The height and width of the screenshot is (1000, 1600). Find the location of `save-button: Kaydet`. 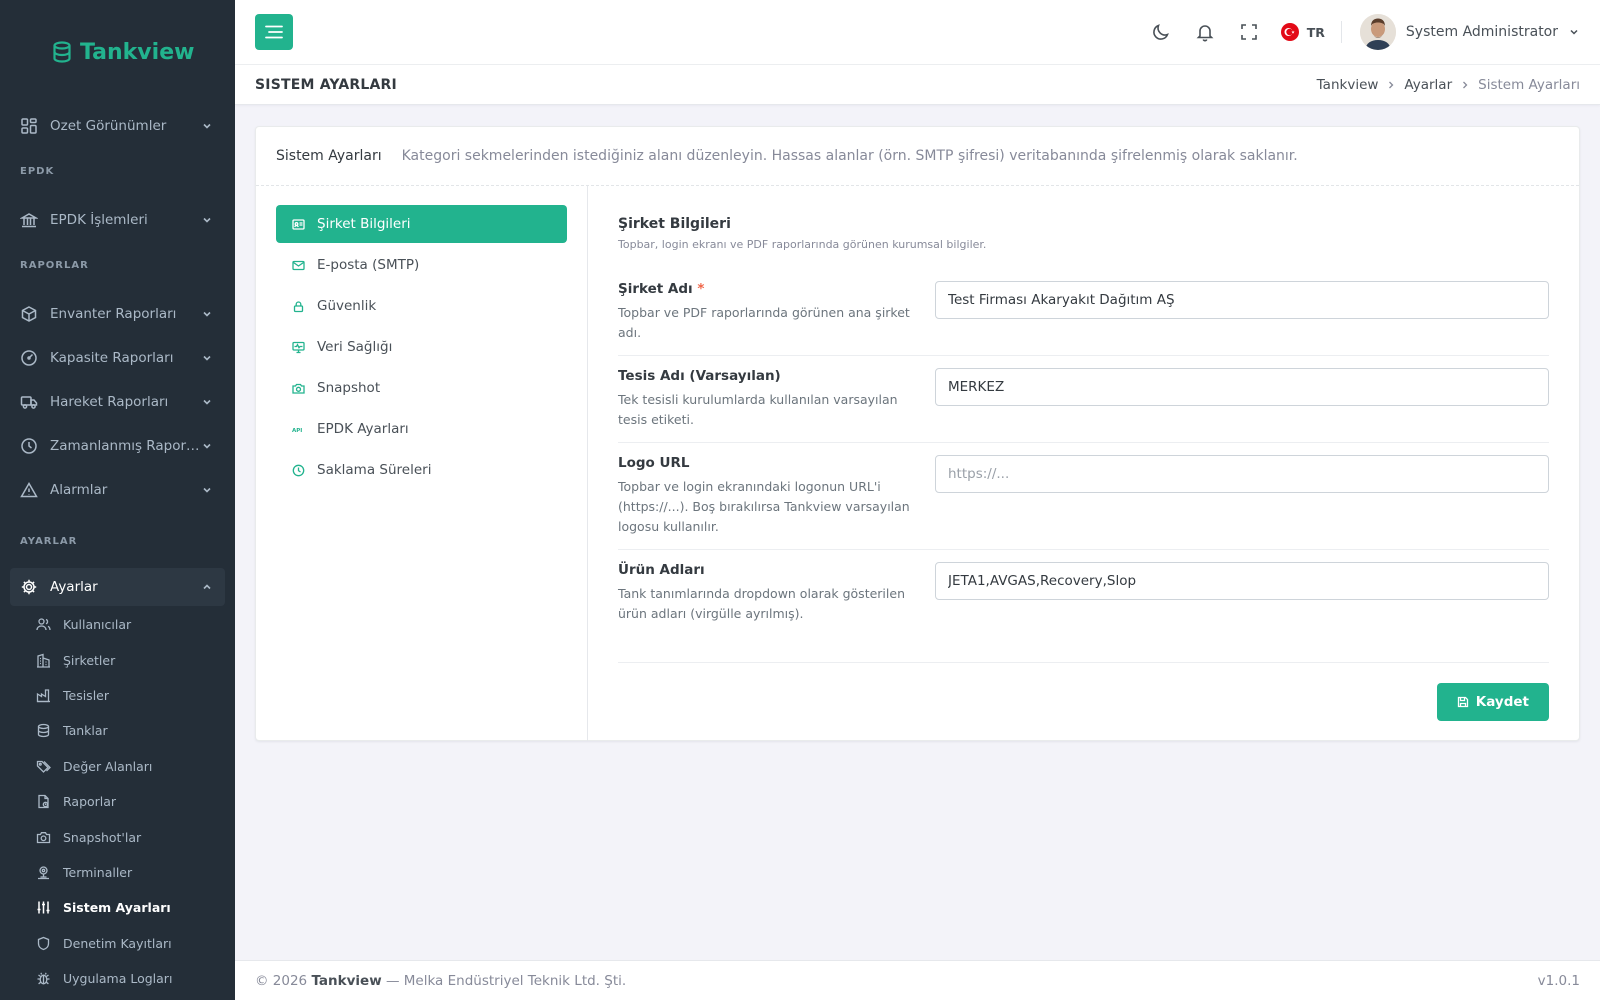

save-button: Kaydet is located at coordinates (1492, 702).